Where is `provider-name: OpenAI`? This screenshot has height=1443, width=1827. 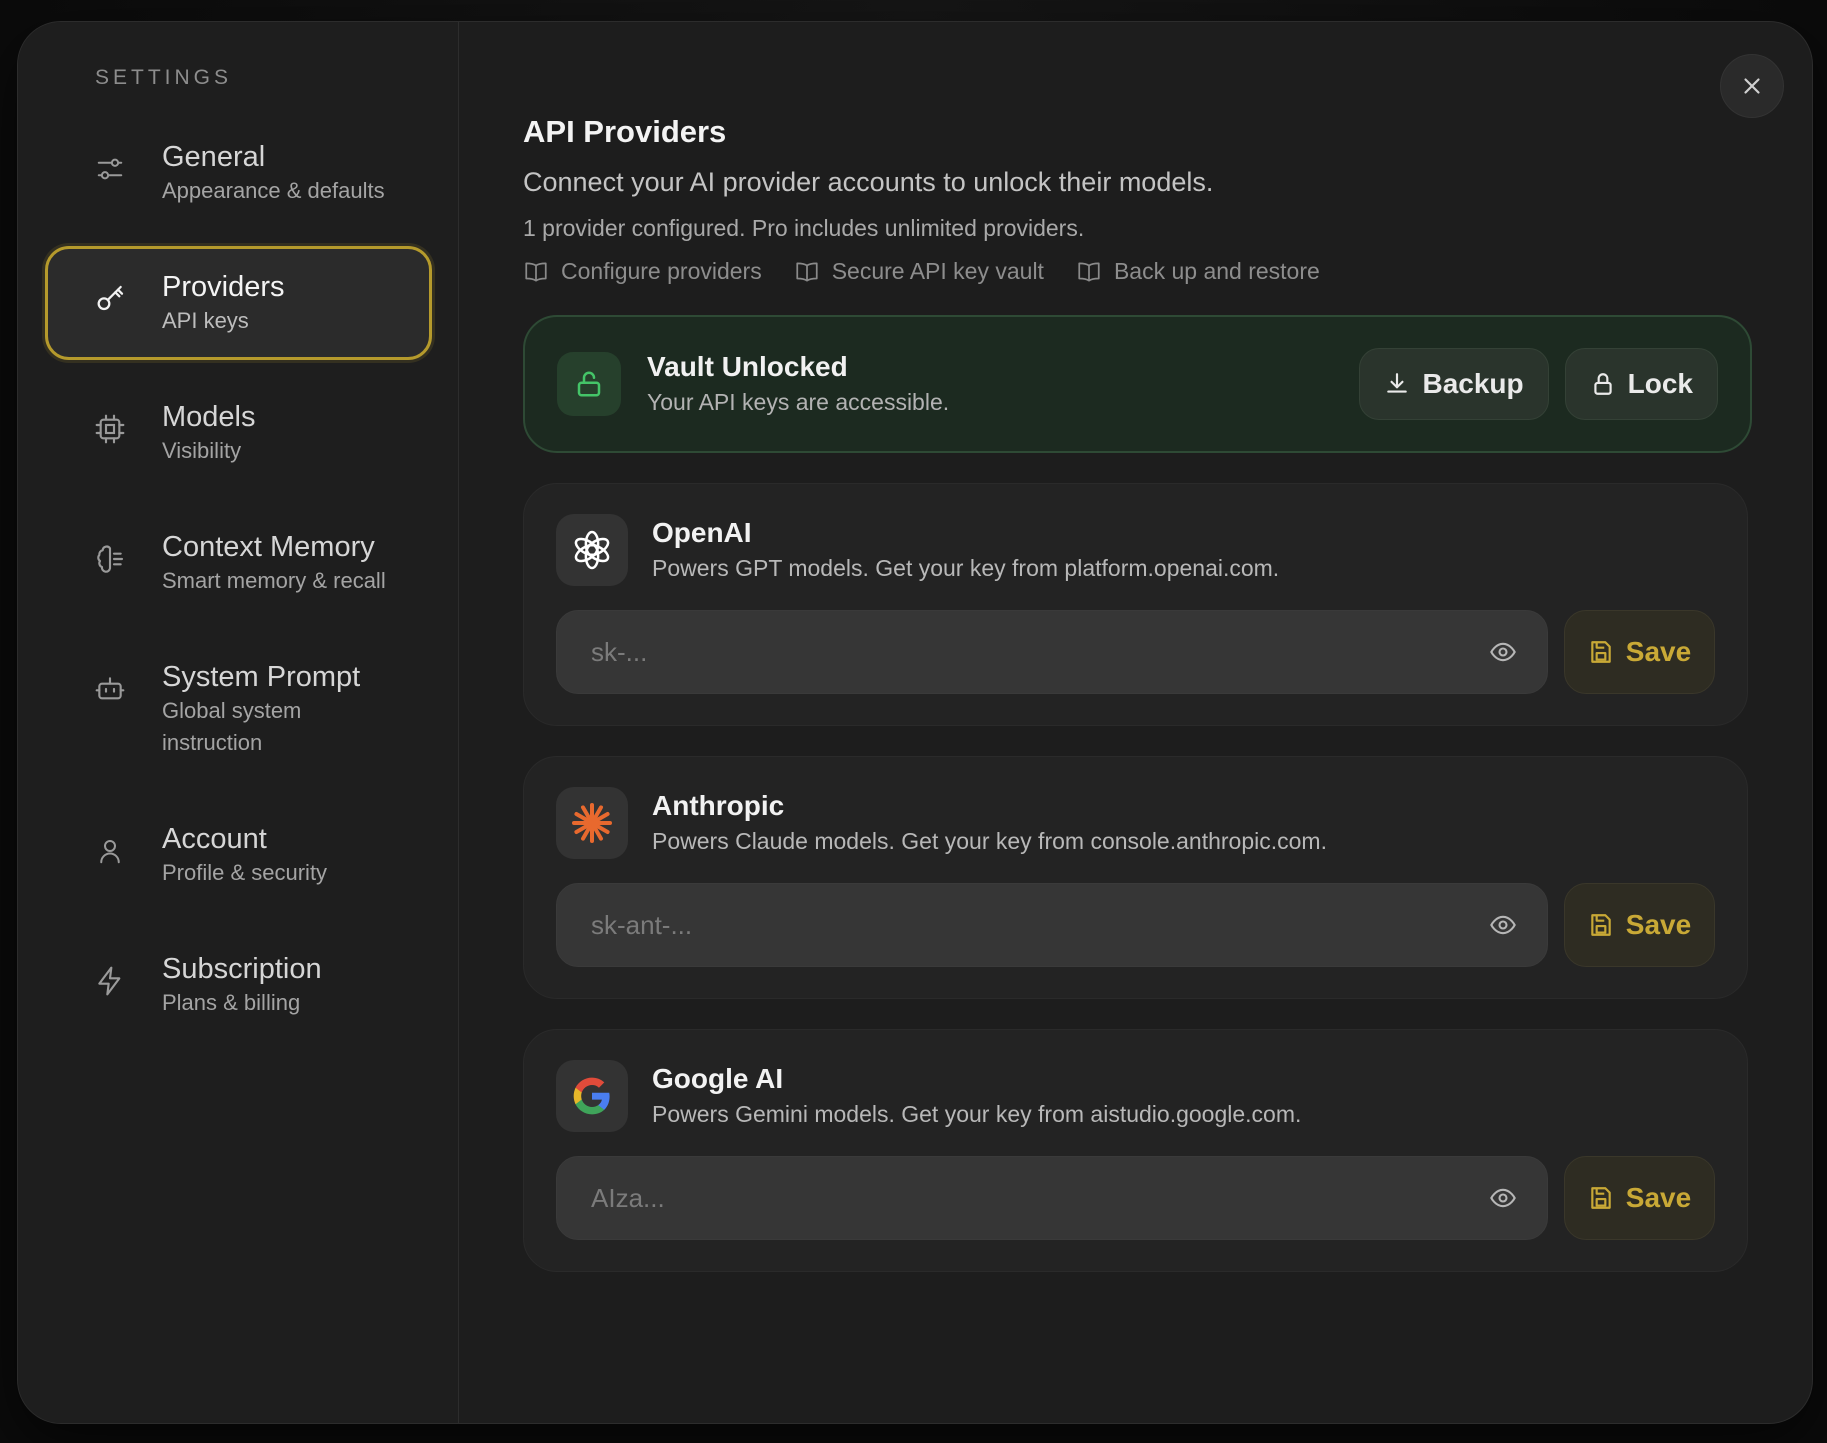
provider-name: OpenAI is located at coordinates (702, 532).